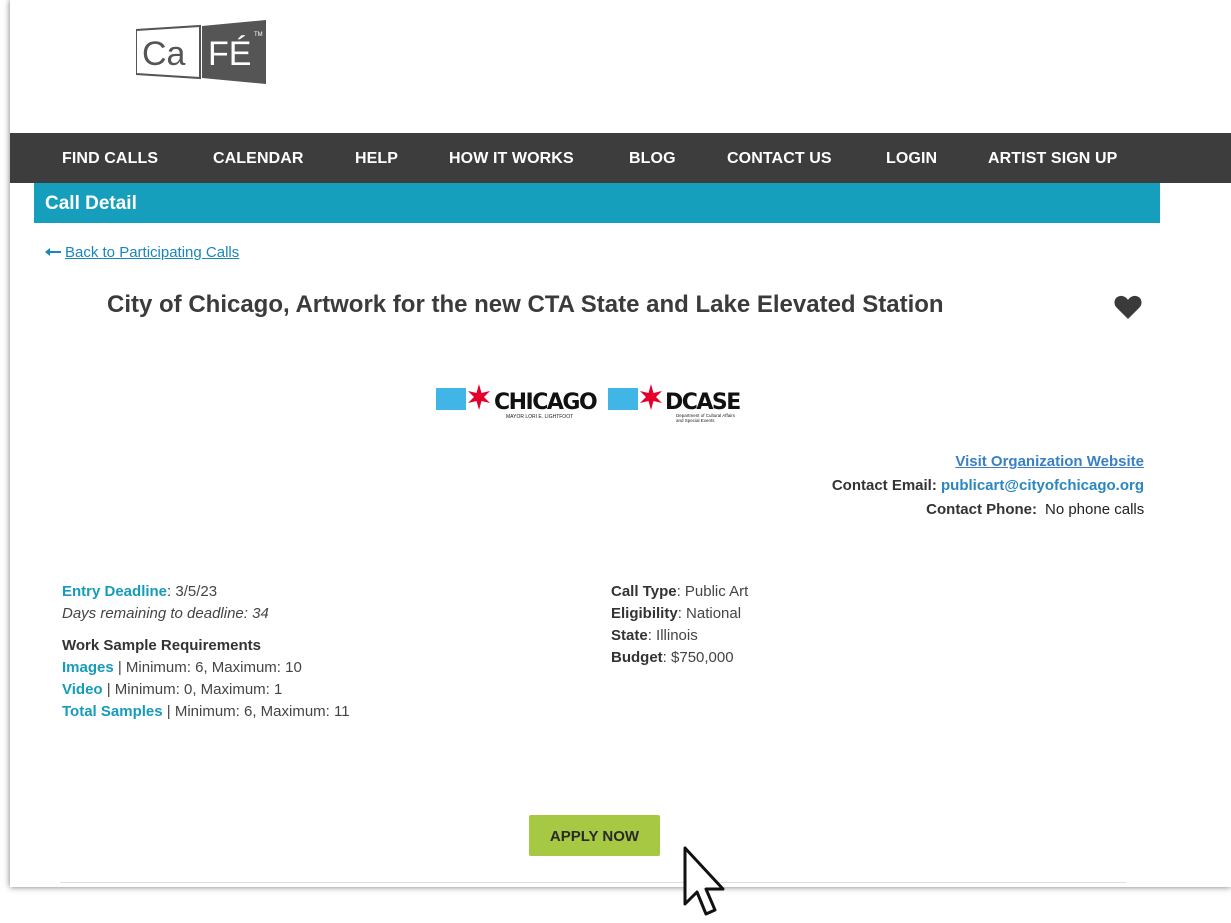 The width and height of the screenshot is (1231, 923). I want to click on call-type: Call Type: Public Art, so click(679, 592).